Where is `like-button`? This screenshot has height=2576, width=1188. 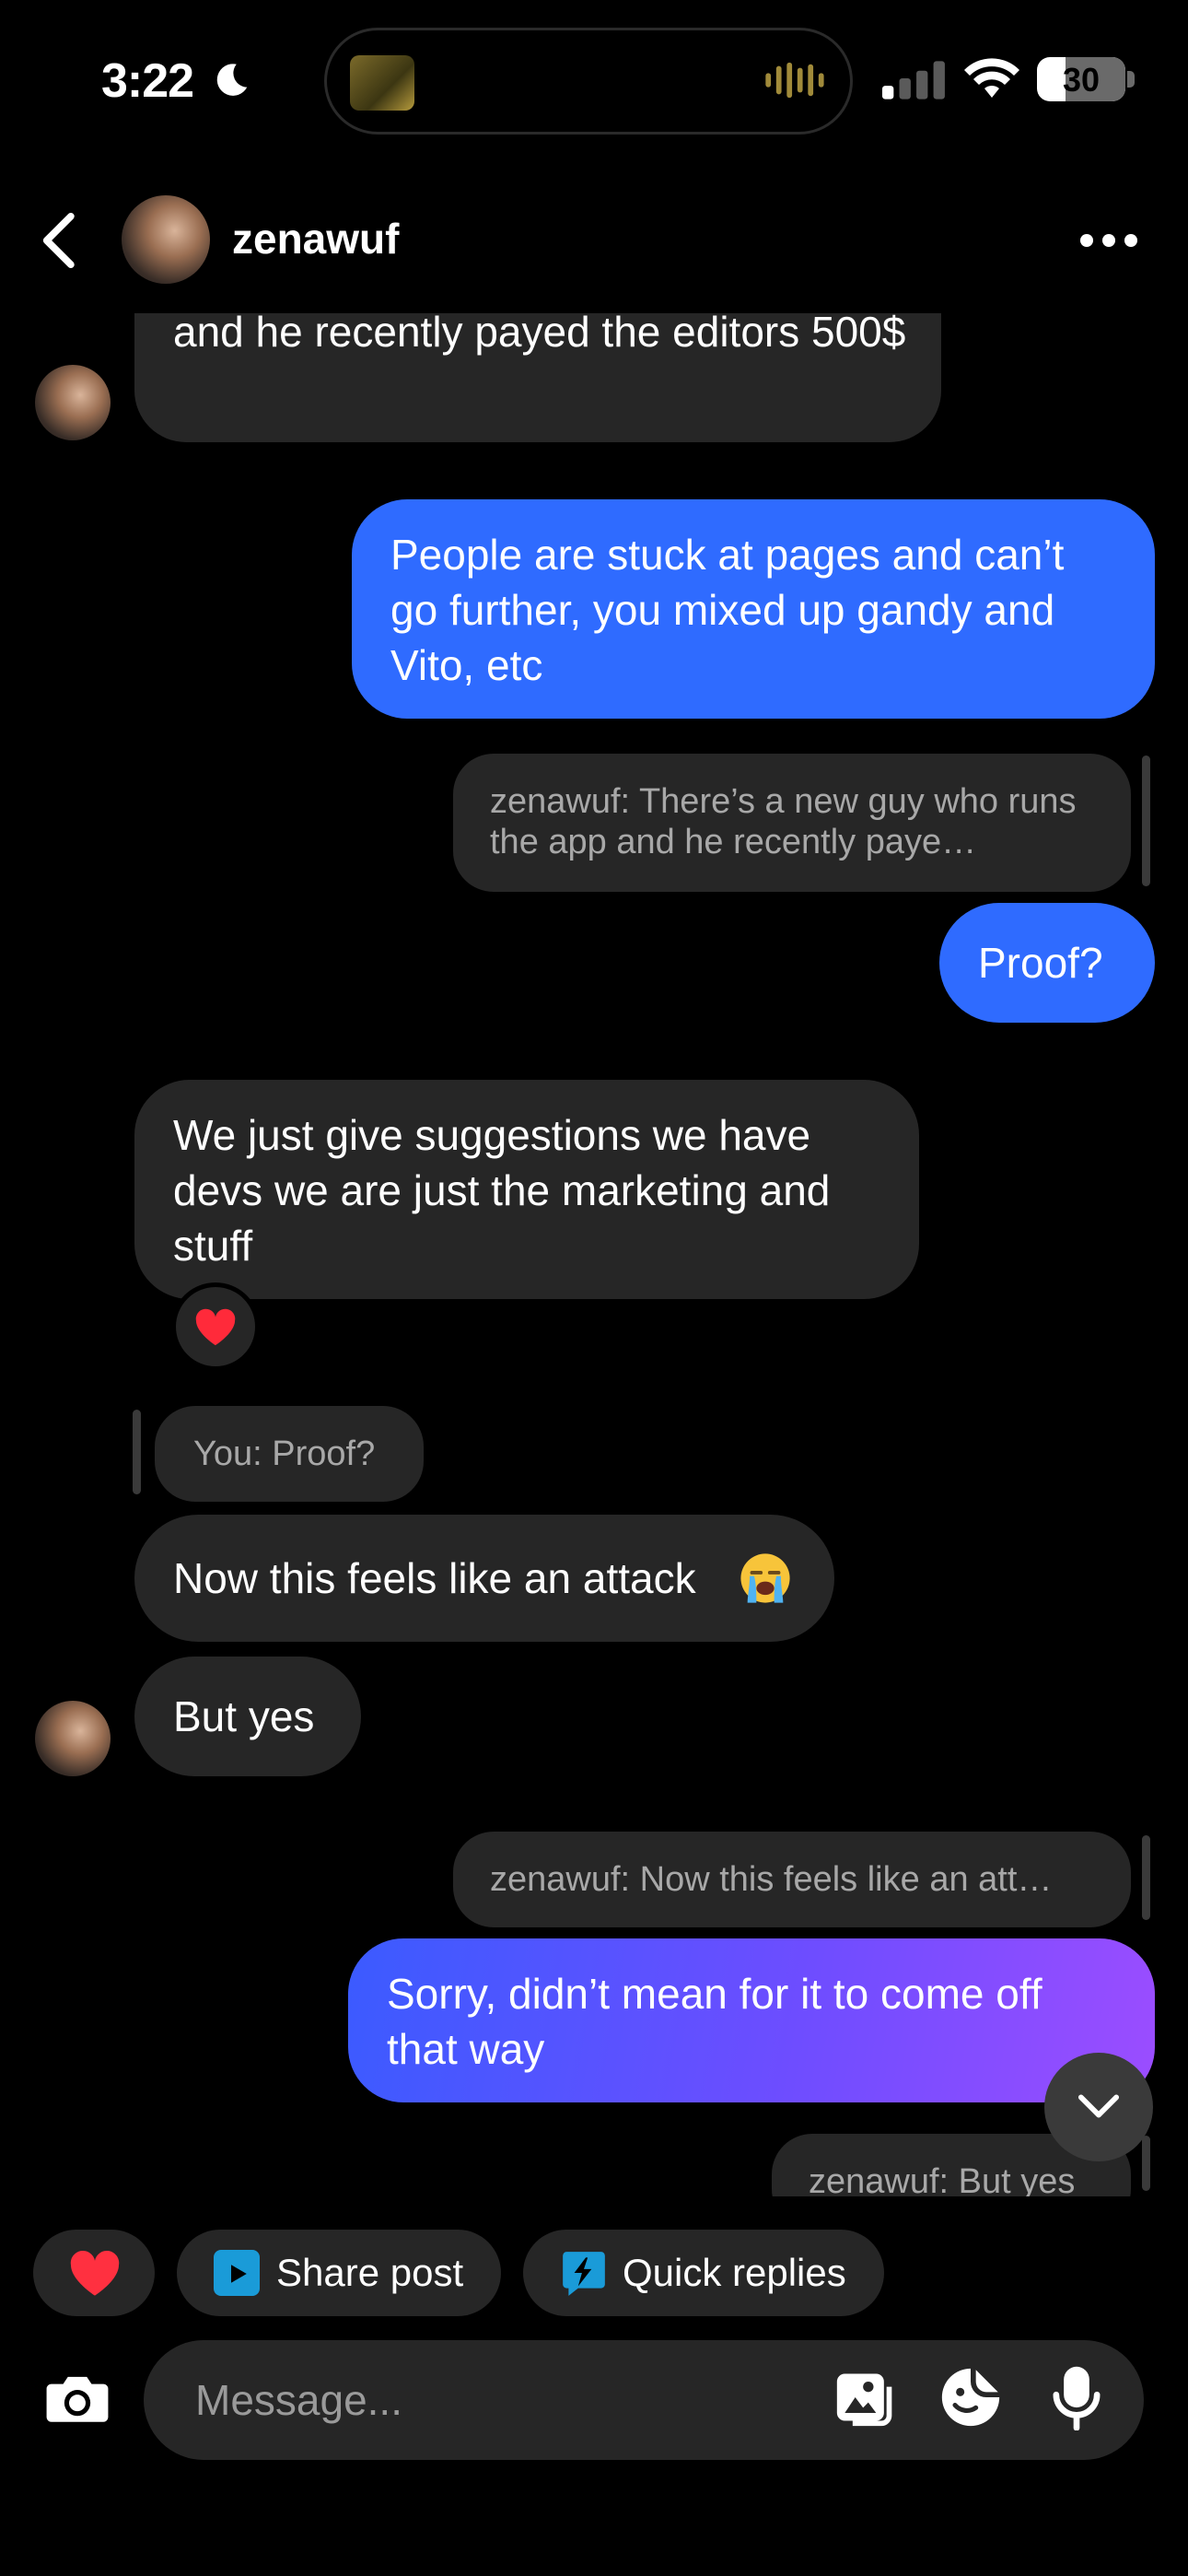
like-button is located at coordinates (94, 2273).